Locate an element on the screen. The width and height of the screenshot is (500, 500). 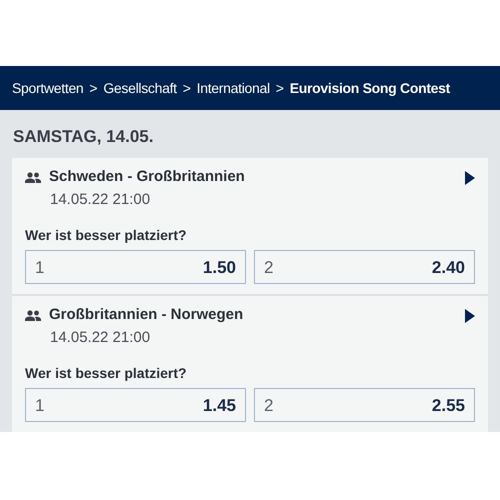
odds-button: 1 1.50 is located at coordinates (135, 267).